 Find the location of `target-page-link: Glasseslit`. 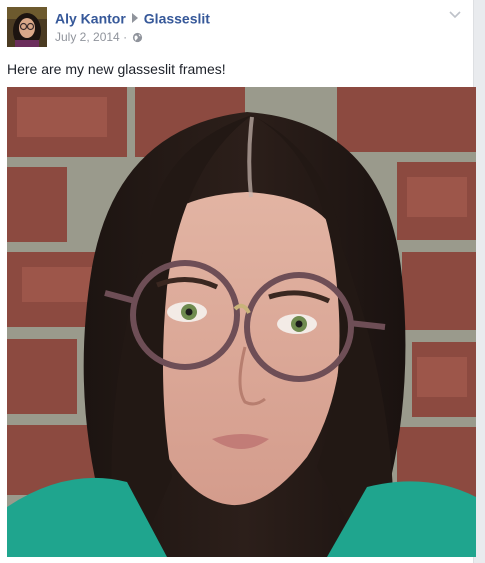

target-page-link: Glasseslit is located at coordinates (177, 18).